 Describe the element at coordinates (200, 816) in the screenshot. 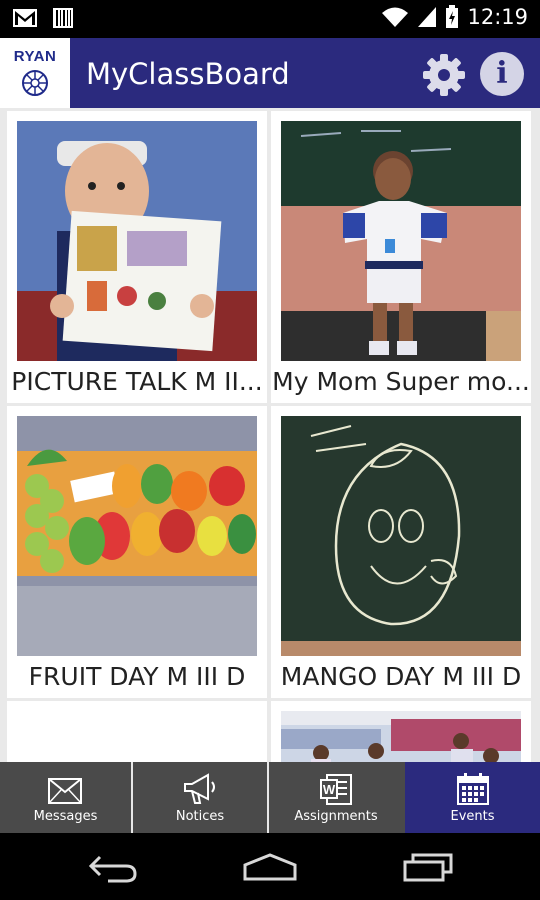

I see `tab-label: Notices` at that location.